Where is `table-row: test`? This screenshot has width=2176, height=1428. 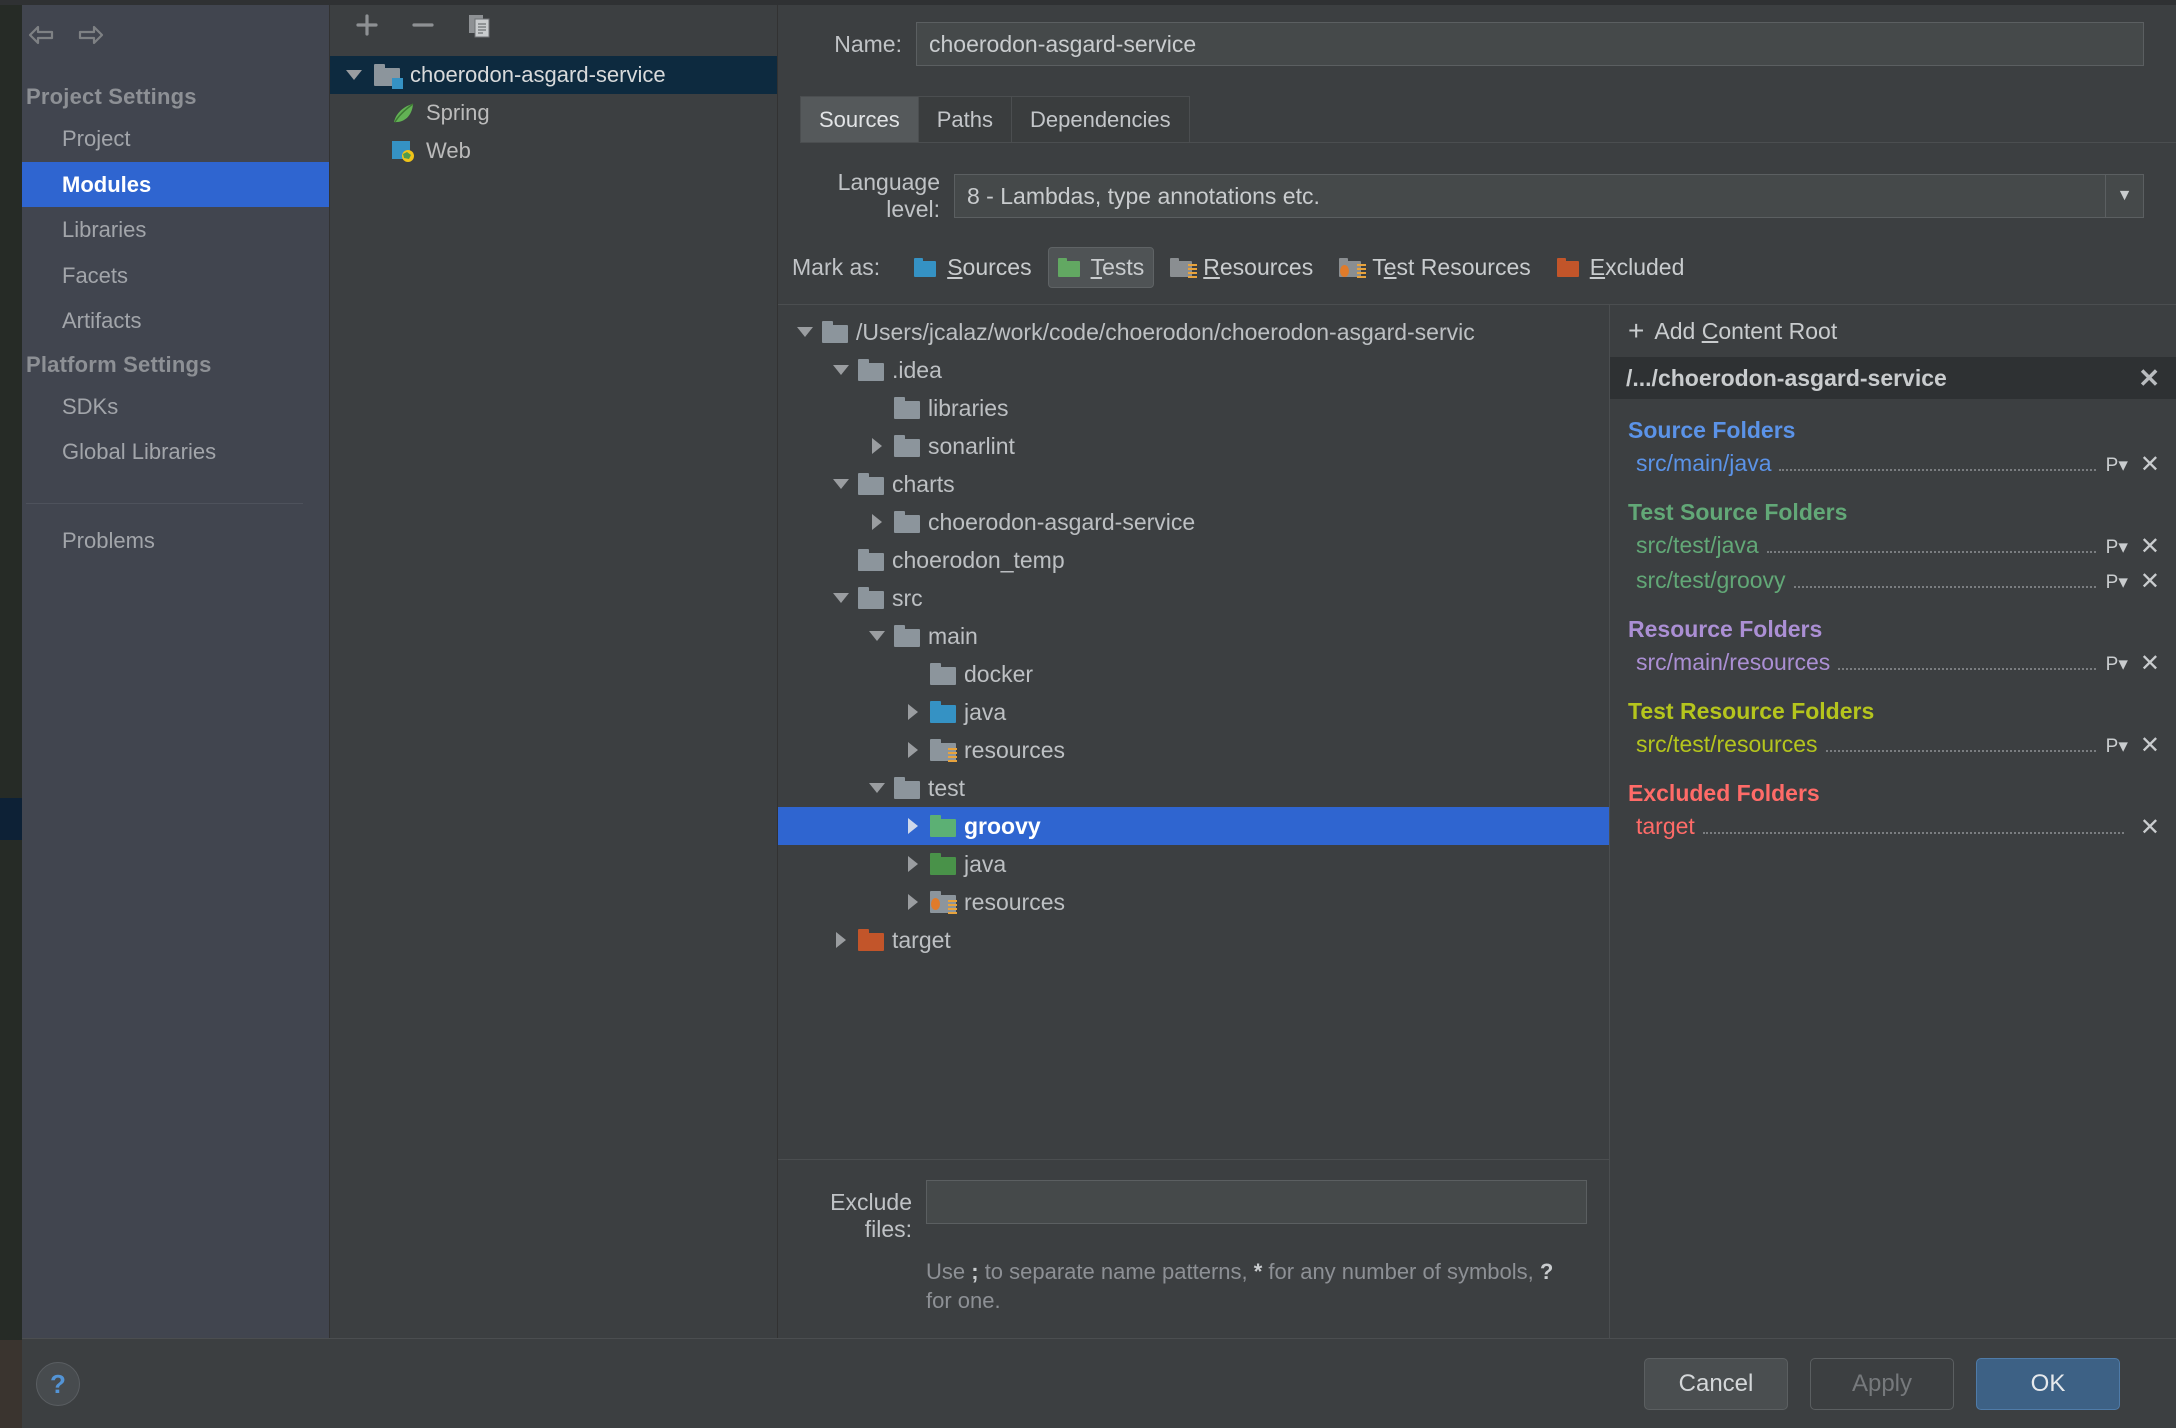 table-row: test is located at coordinates (1193, 788).